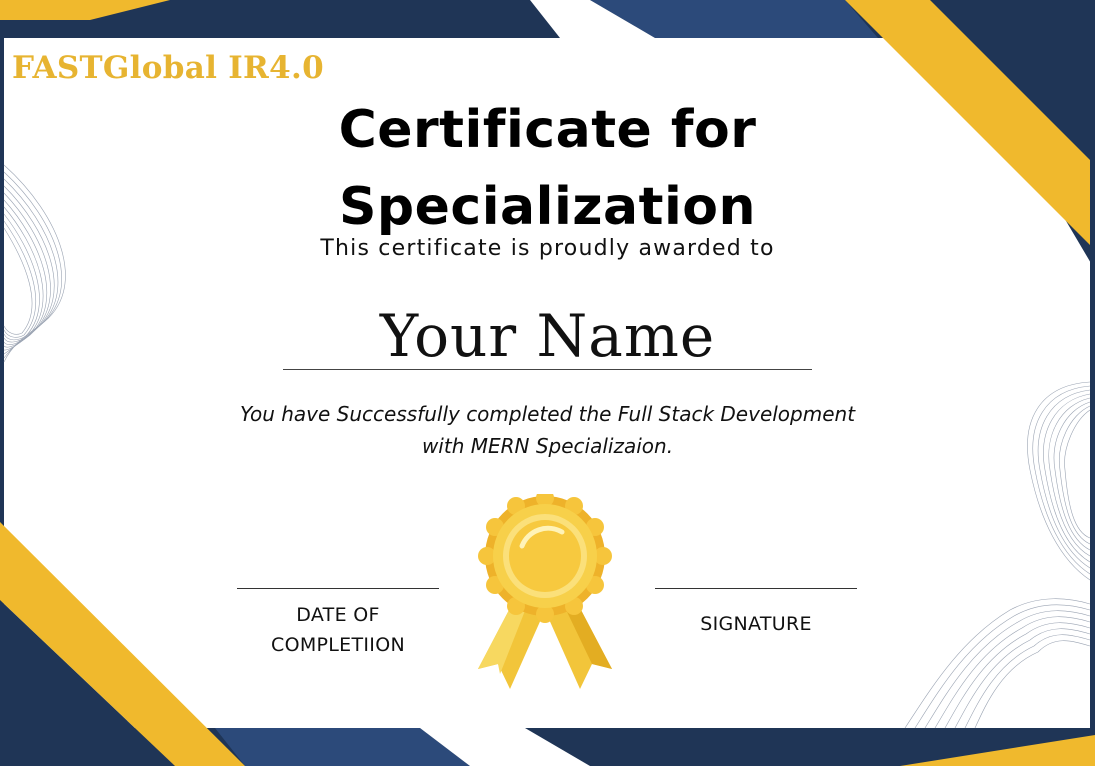 Image resolution: width=1095 pixels, height=766 pixels. Describe the element at coordinates (338, 630) in the screenshot. I see `date-of-completion-label: DATE OF COMPLETIION` at that location.